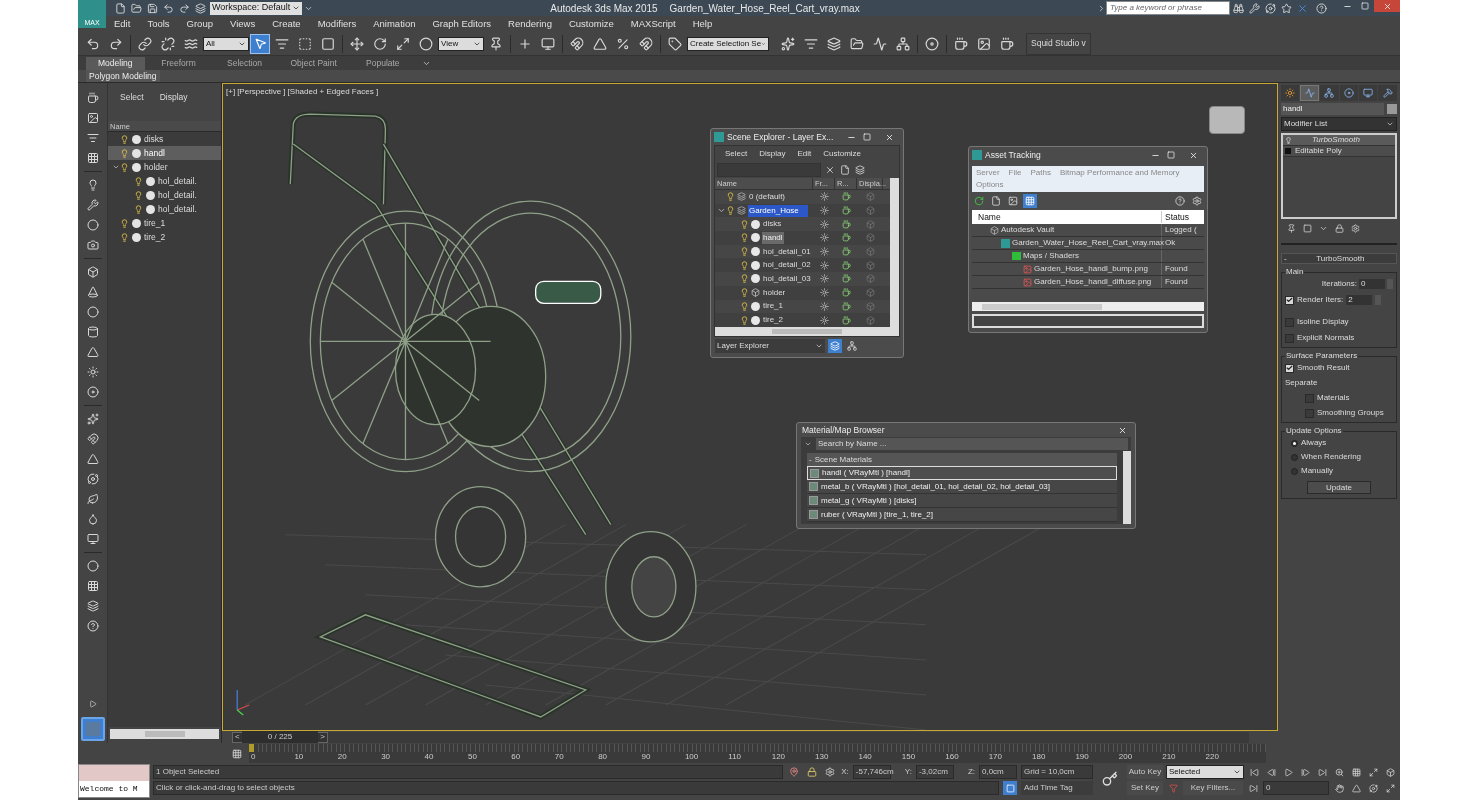 The image size is (1480, 800). I want to click on reference-coordinate-dropdown: View, so click(461, 43).